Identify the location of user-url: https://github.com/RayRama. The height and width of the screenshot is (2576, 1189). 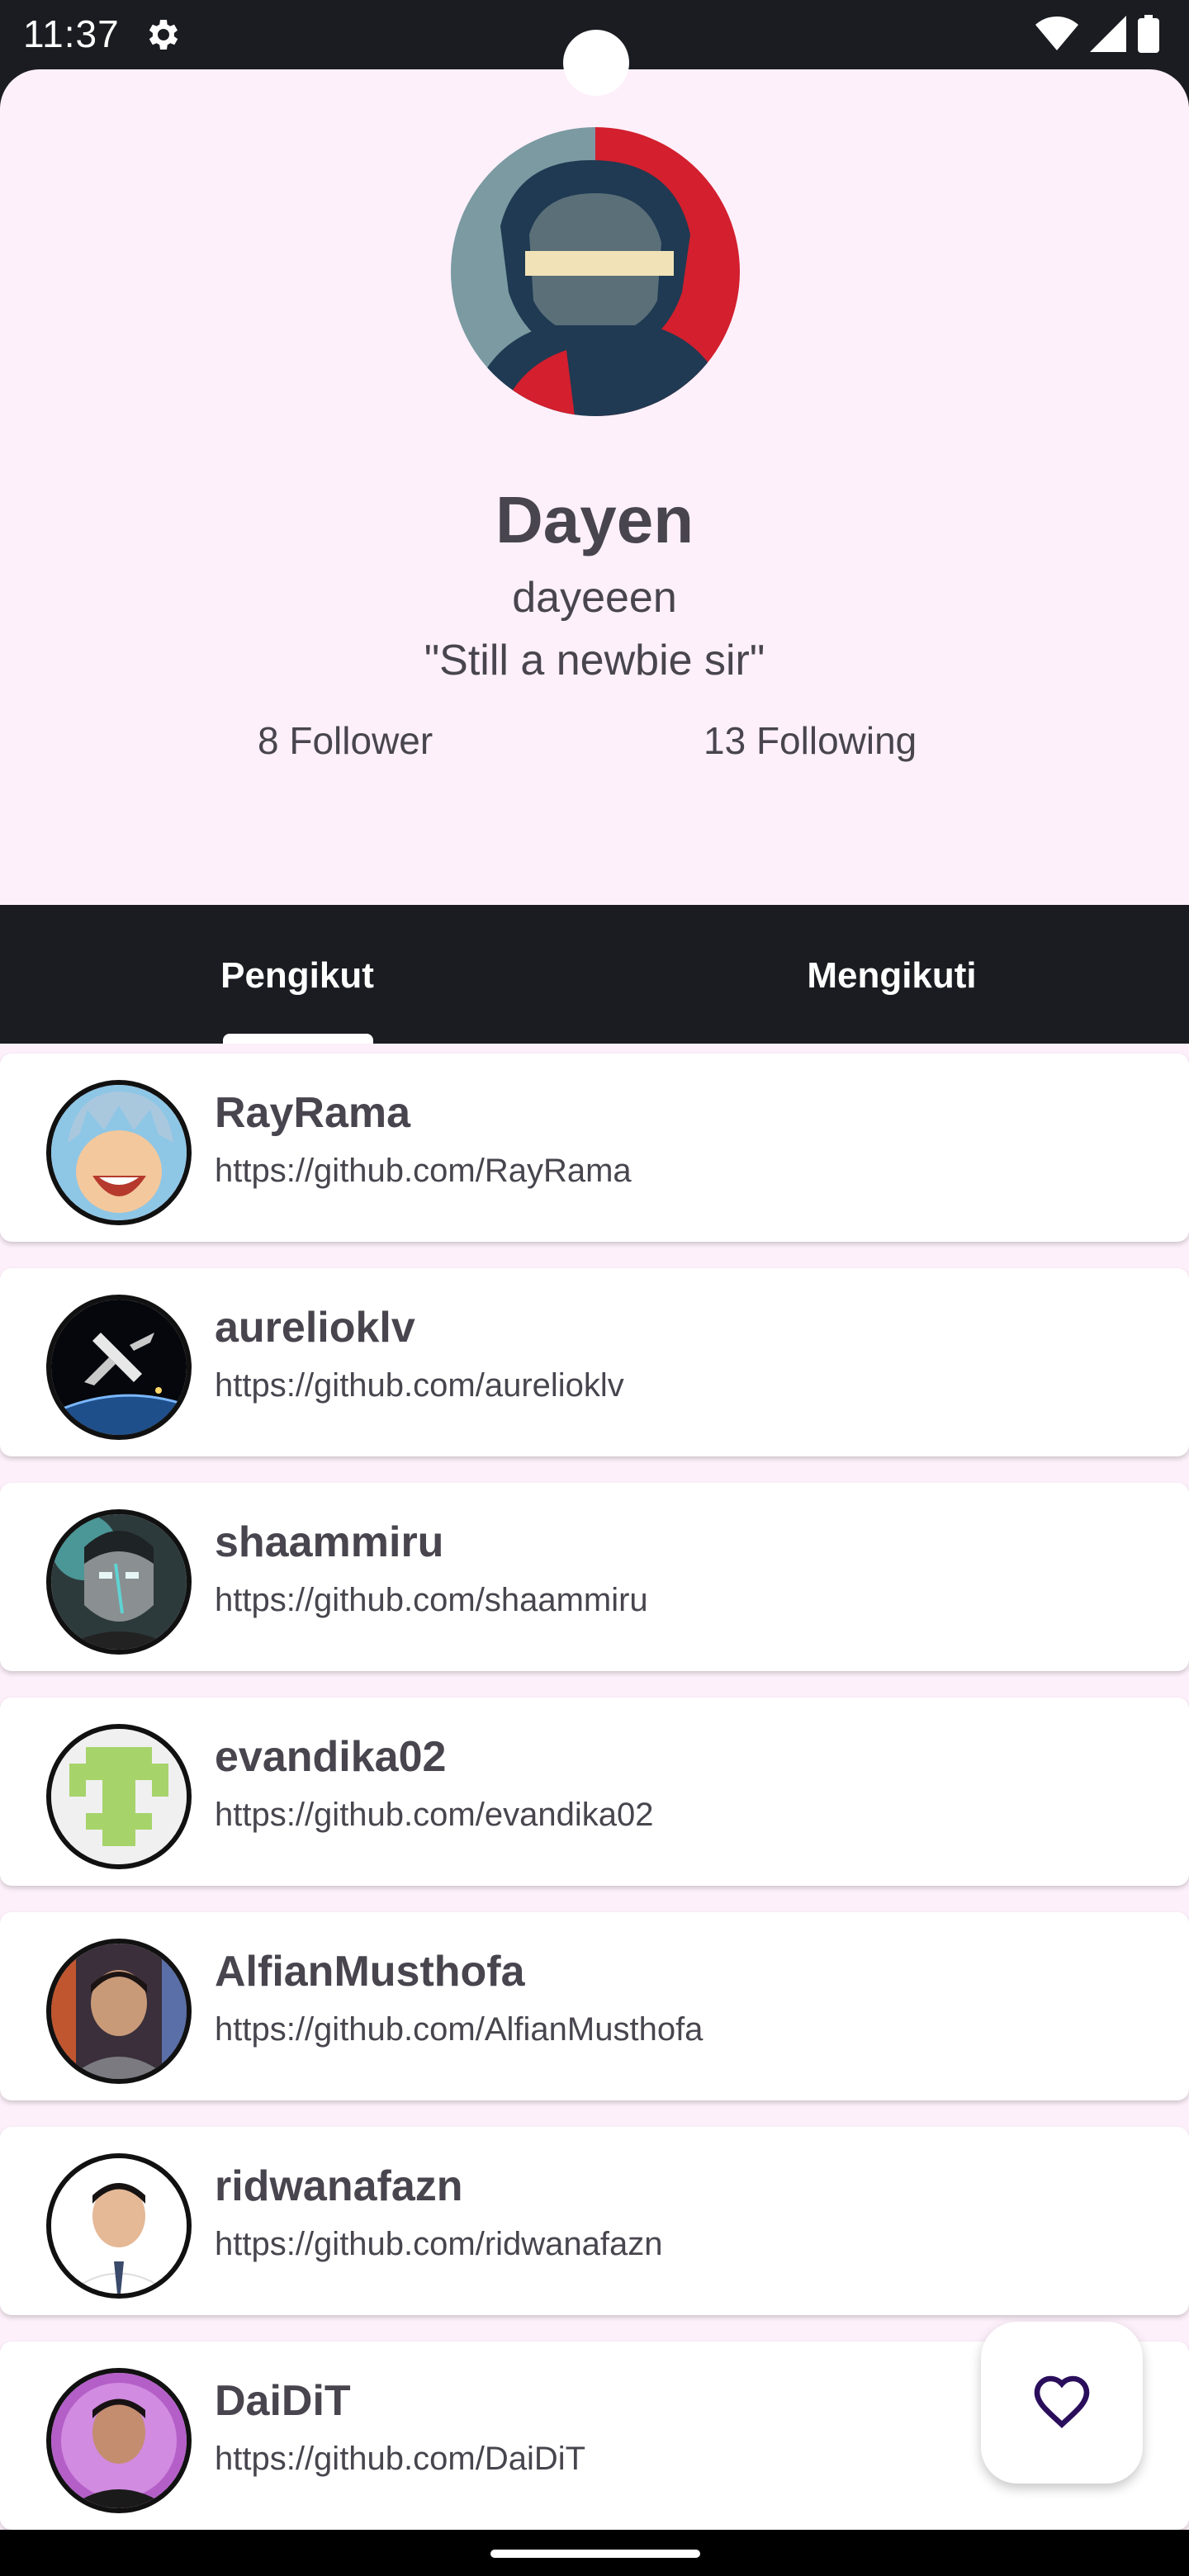
(423, 1171).